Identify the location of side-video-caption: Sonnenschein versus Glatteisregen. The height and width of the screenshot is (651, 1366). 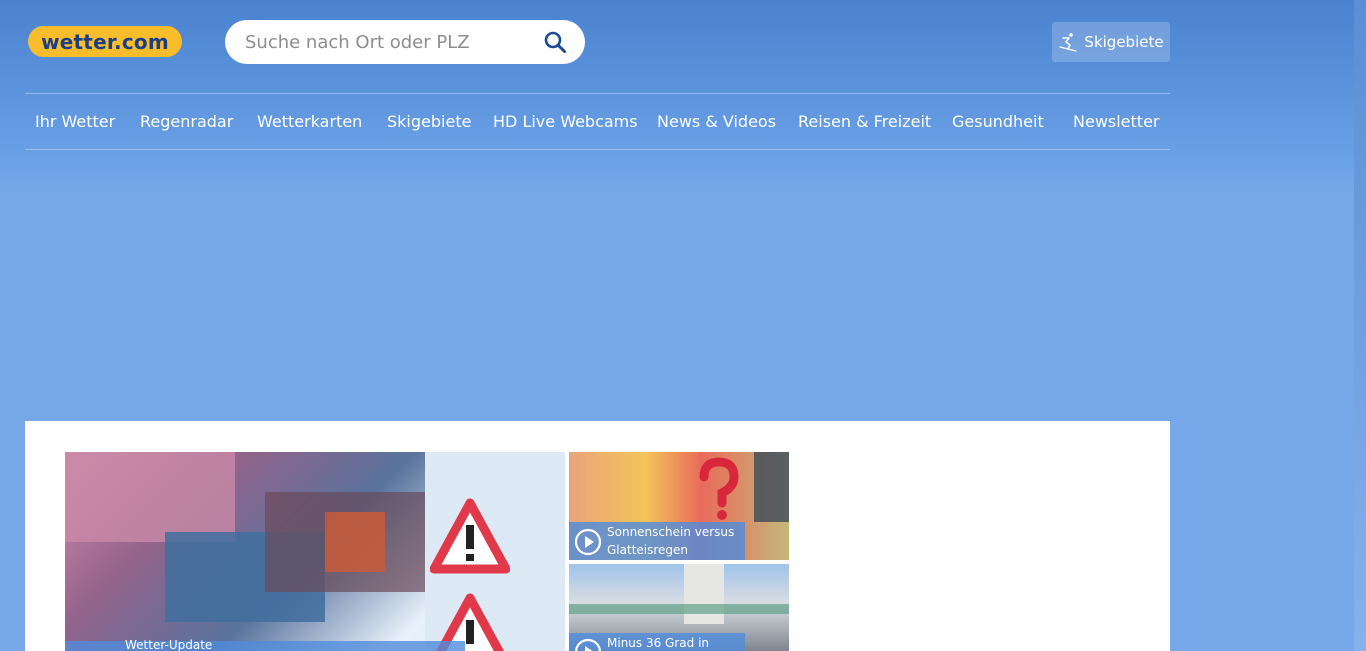
(657, 541).